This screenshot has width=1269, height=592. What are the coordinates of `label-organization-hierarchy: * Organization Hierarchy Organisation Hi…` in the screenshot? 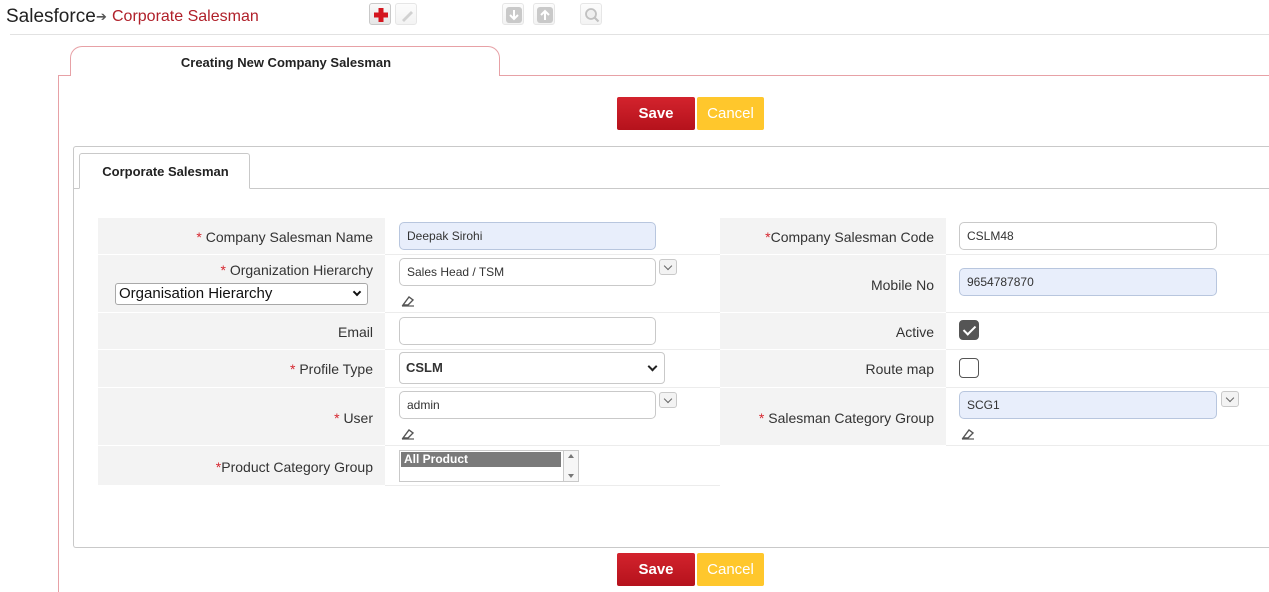 It's located at (241, 284).